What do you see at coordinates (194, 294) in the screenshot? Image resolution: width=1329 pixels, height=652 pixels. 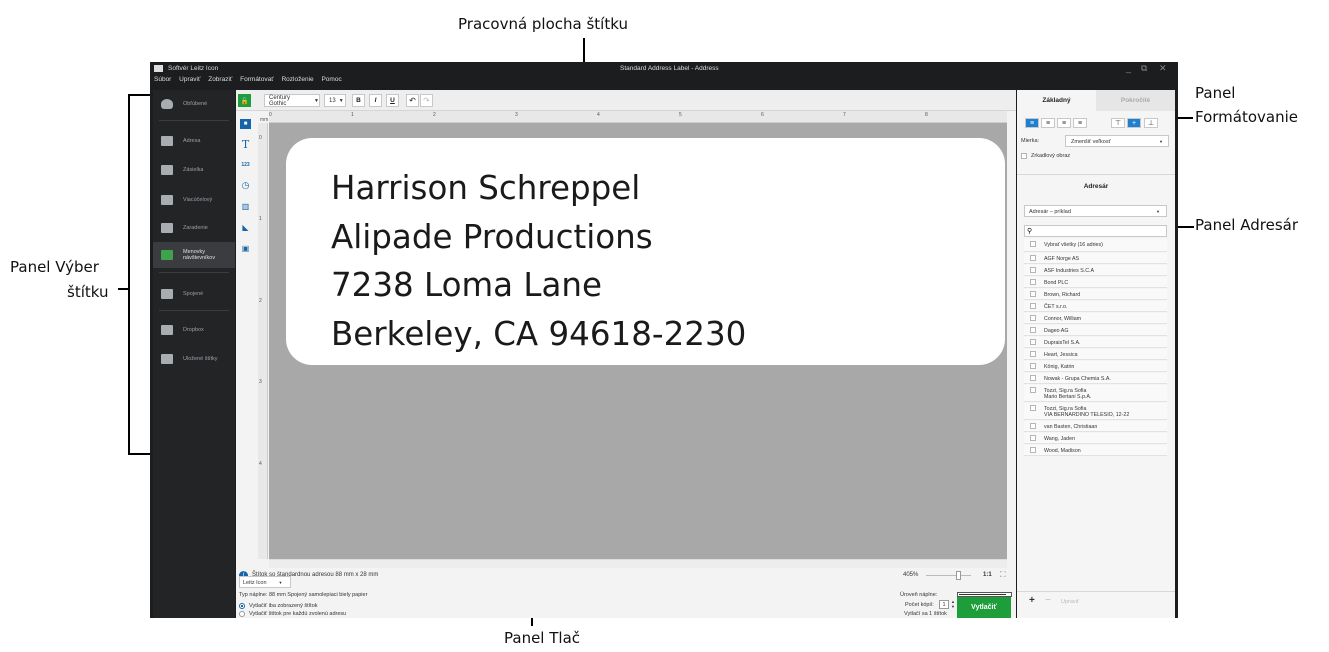 I see `sidebar-item-continuous: Spojené` at bounding box center [194, 294].